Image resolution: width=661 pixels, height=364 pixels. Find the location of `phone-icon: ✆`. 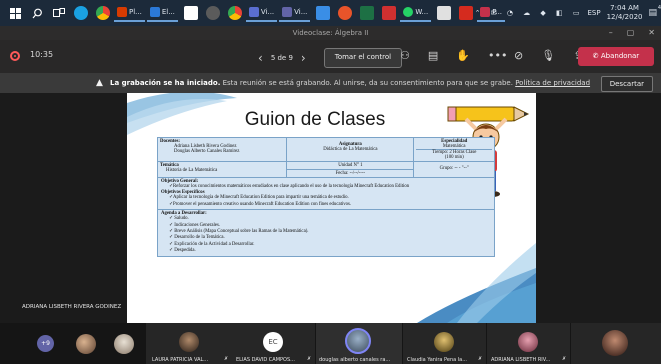

phone-icon: ✆ is located at coordinates (596, 56).